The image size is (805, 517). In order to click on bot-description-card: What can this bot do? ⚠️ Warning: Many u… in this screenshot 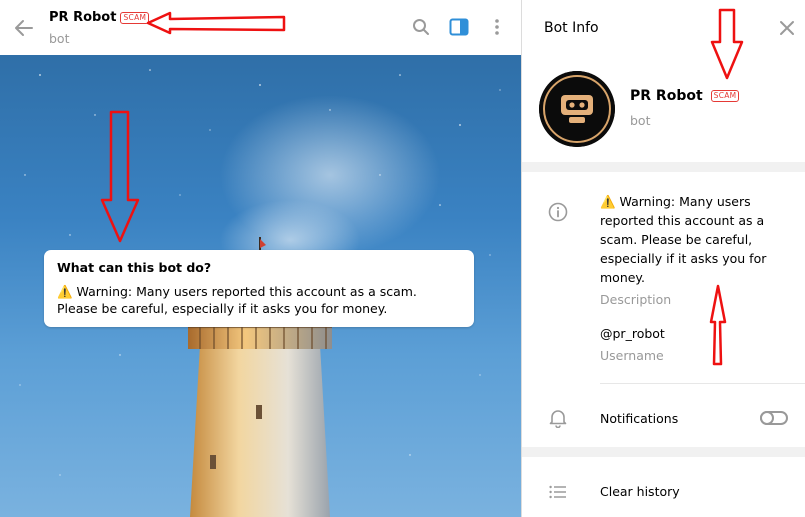, I will do `click(259, 288)`.